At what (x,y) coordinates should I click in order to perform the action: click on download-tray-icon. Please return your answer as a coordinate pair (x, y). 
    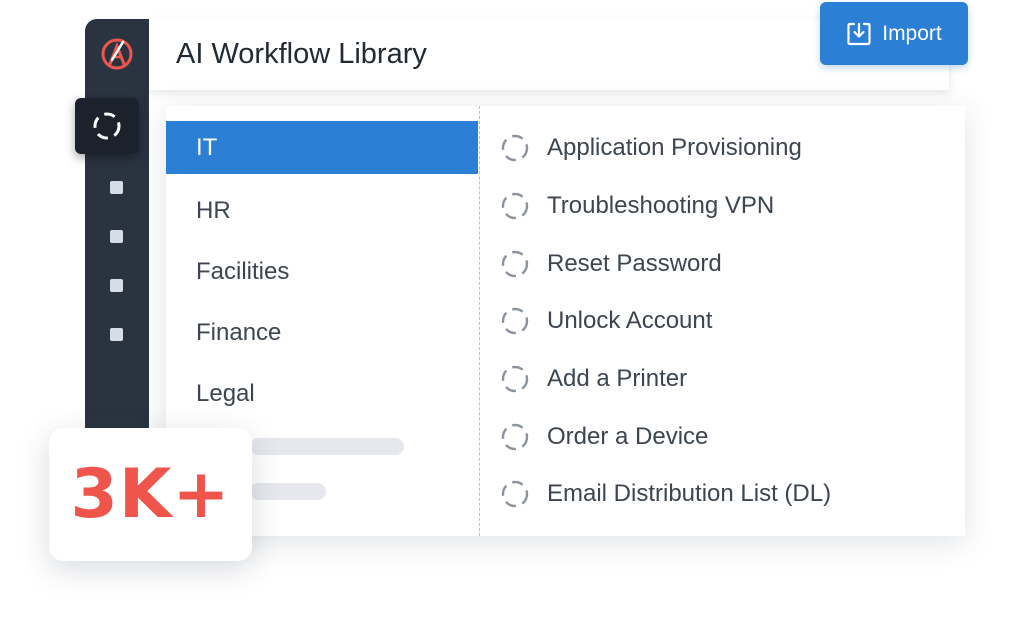
    Looking at the image, I should click on (859, 33).